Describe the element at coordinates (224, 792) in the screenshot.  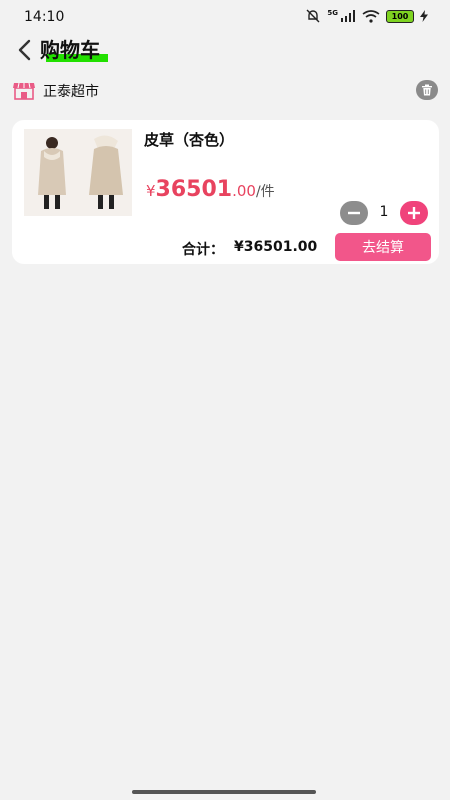
I see `home-indicator` at that location.